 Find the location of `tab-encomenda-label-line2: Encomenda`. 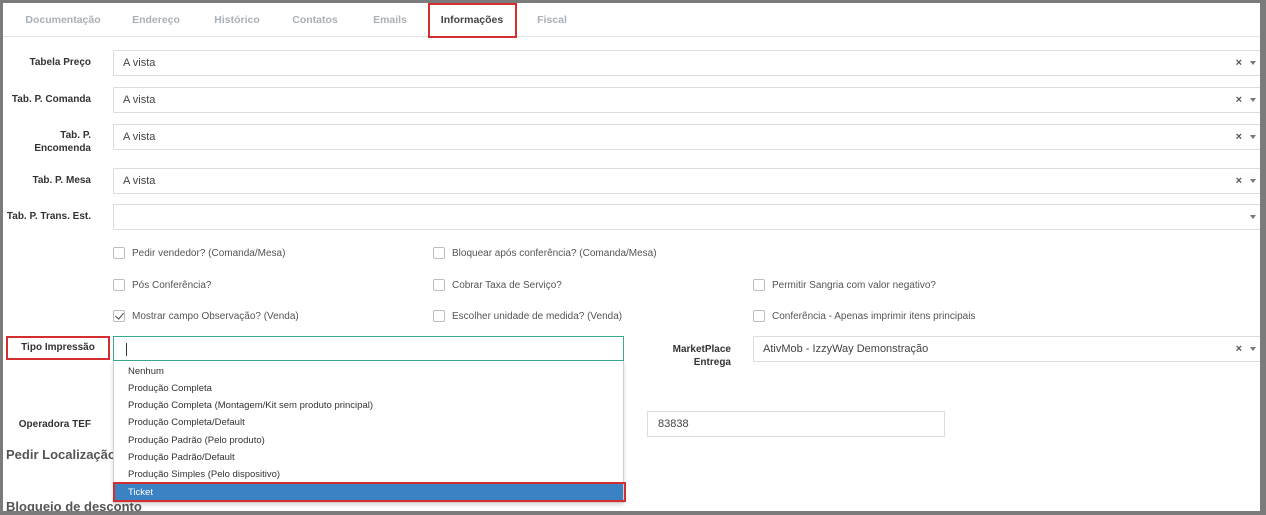

tab-encomenda-label-line2: Encomenda is located at coordinates (62, 148).